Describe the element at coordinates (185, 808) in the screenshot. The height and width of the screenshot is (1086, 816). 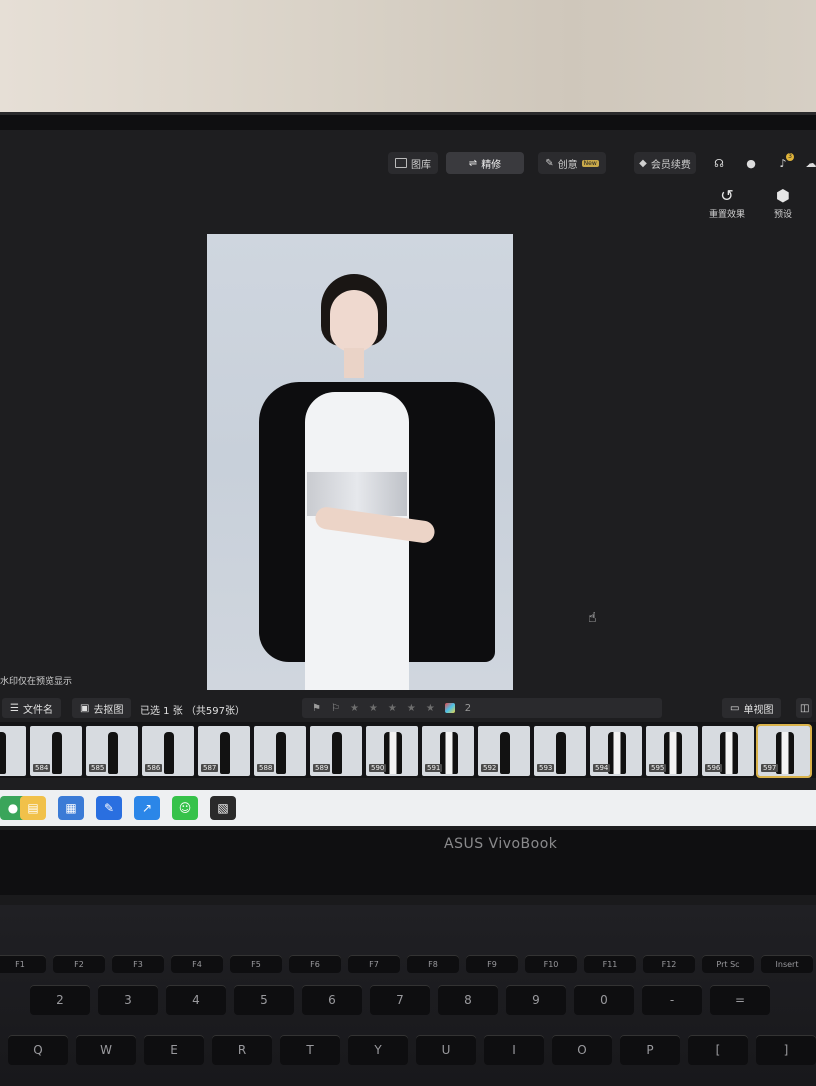
I see `wechat-icon: ☺` at that location.